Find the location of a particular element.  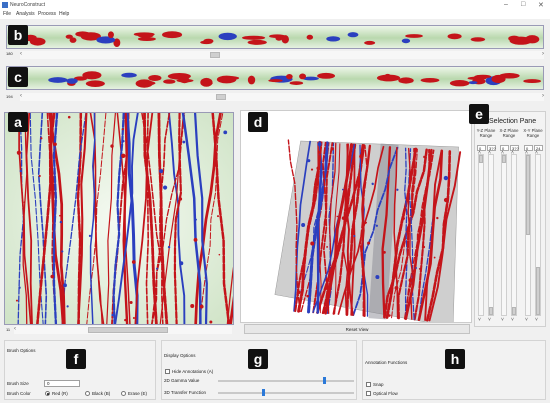

menu-analysis: Analysis is located at coordinates (25, 14).